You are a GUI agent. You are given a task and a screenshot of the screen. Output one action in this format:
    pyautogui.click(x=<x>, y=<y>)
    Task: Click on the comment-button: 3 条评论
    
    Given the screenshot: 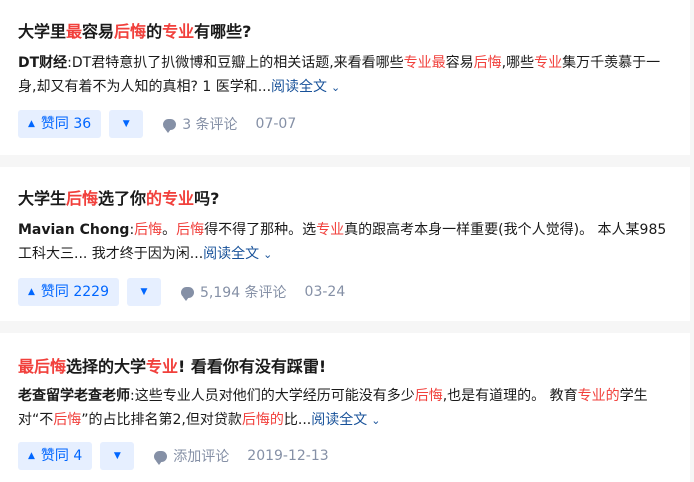 What is the action you would take?
    pyautogui.click(x=200, y=124)
    